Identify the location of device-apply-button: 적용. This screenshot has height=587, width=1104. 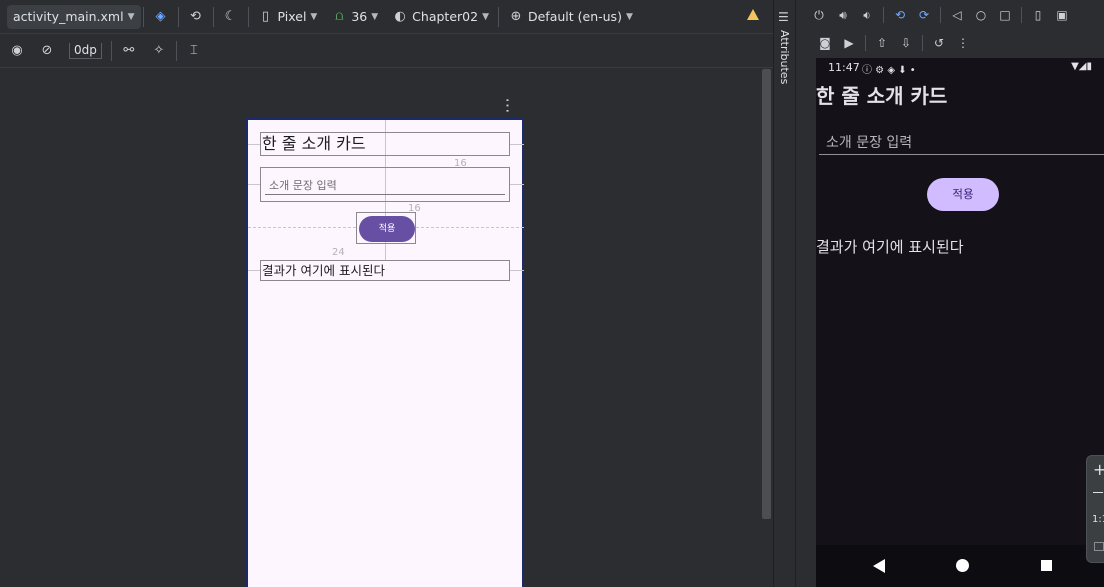
(963, 194).